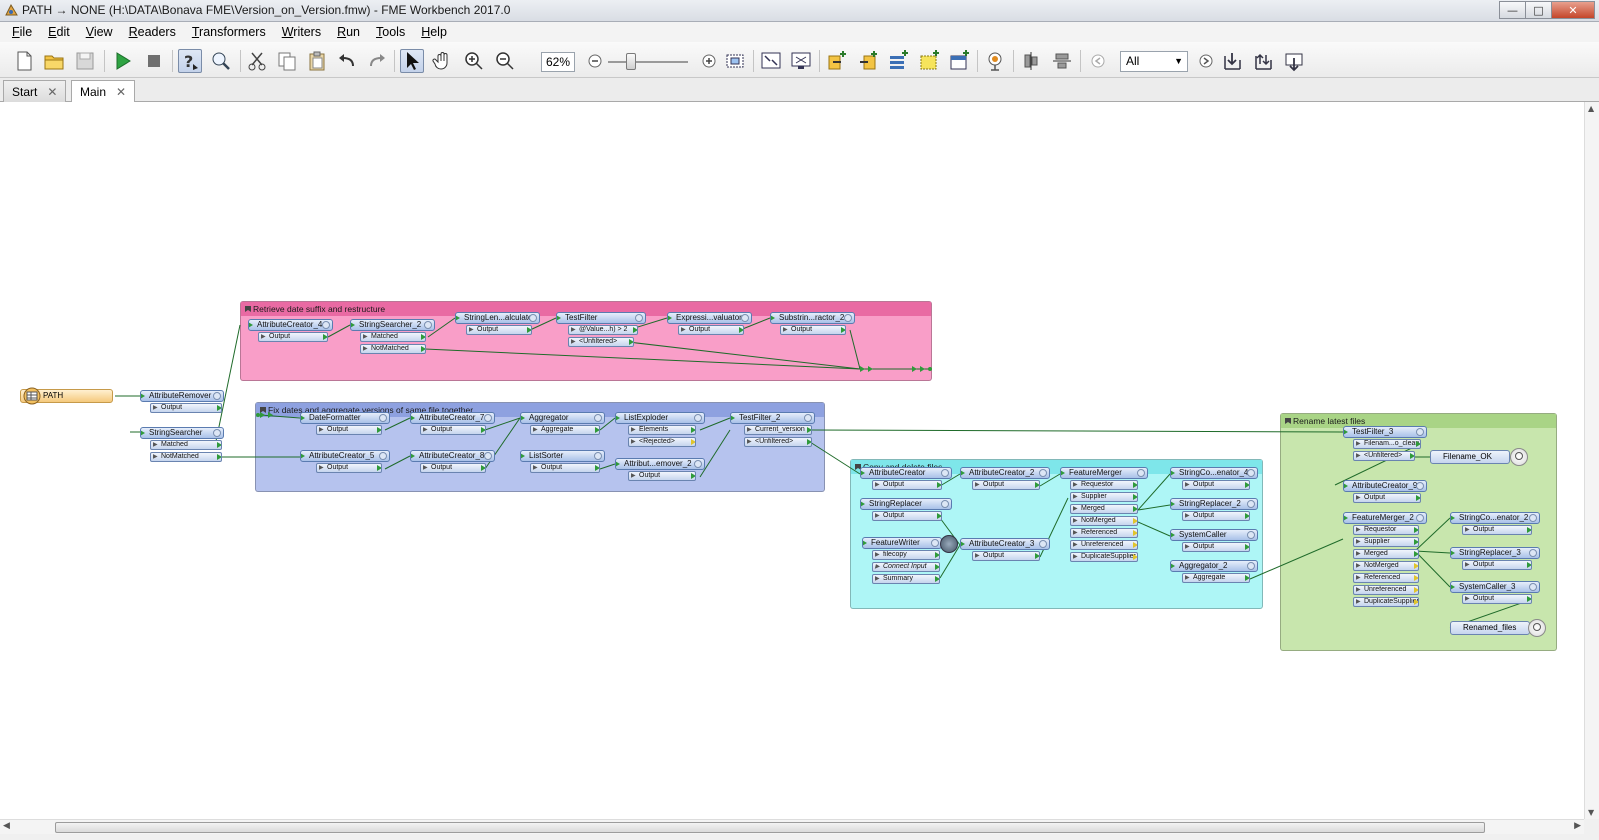 This screenshot has width=1599, height=840. Describe the element at coordinates (443, 61) in the screenshot. I see `pan-hand-icon` at that location.